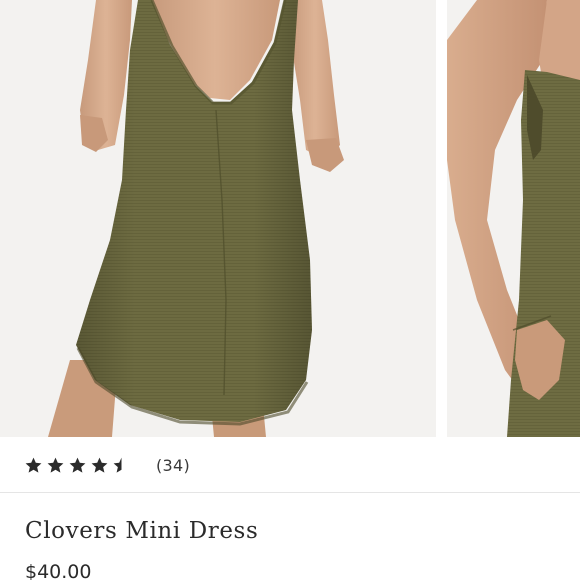  What do you see at coordinates (173, 465) in the screenshot?
I see `review-count: (34)` at bounding box center [173, 465].